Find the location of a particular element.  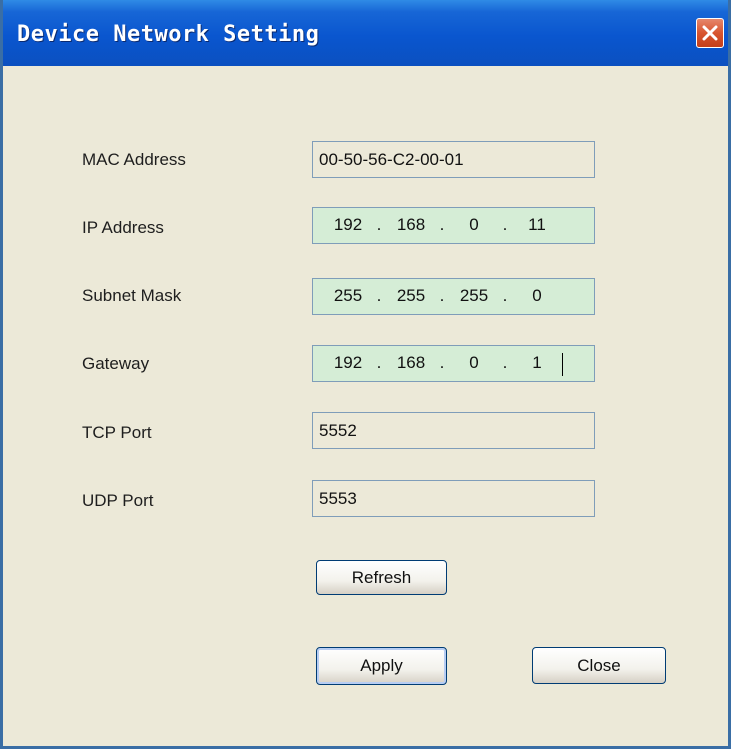

title-close-button is located at coordinates (710, 33).